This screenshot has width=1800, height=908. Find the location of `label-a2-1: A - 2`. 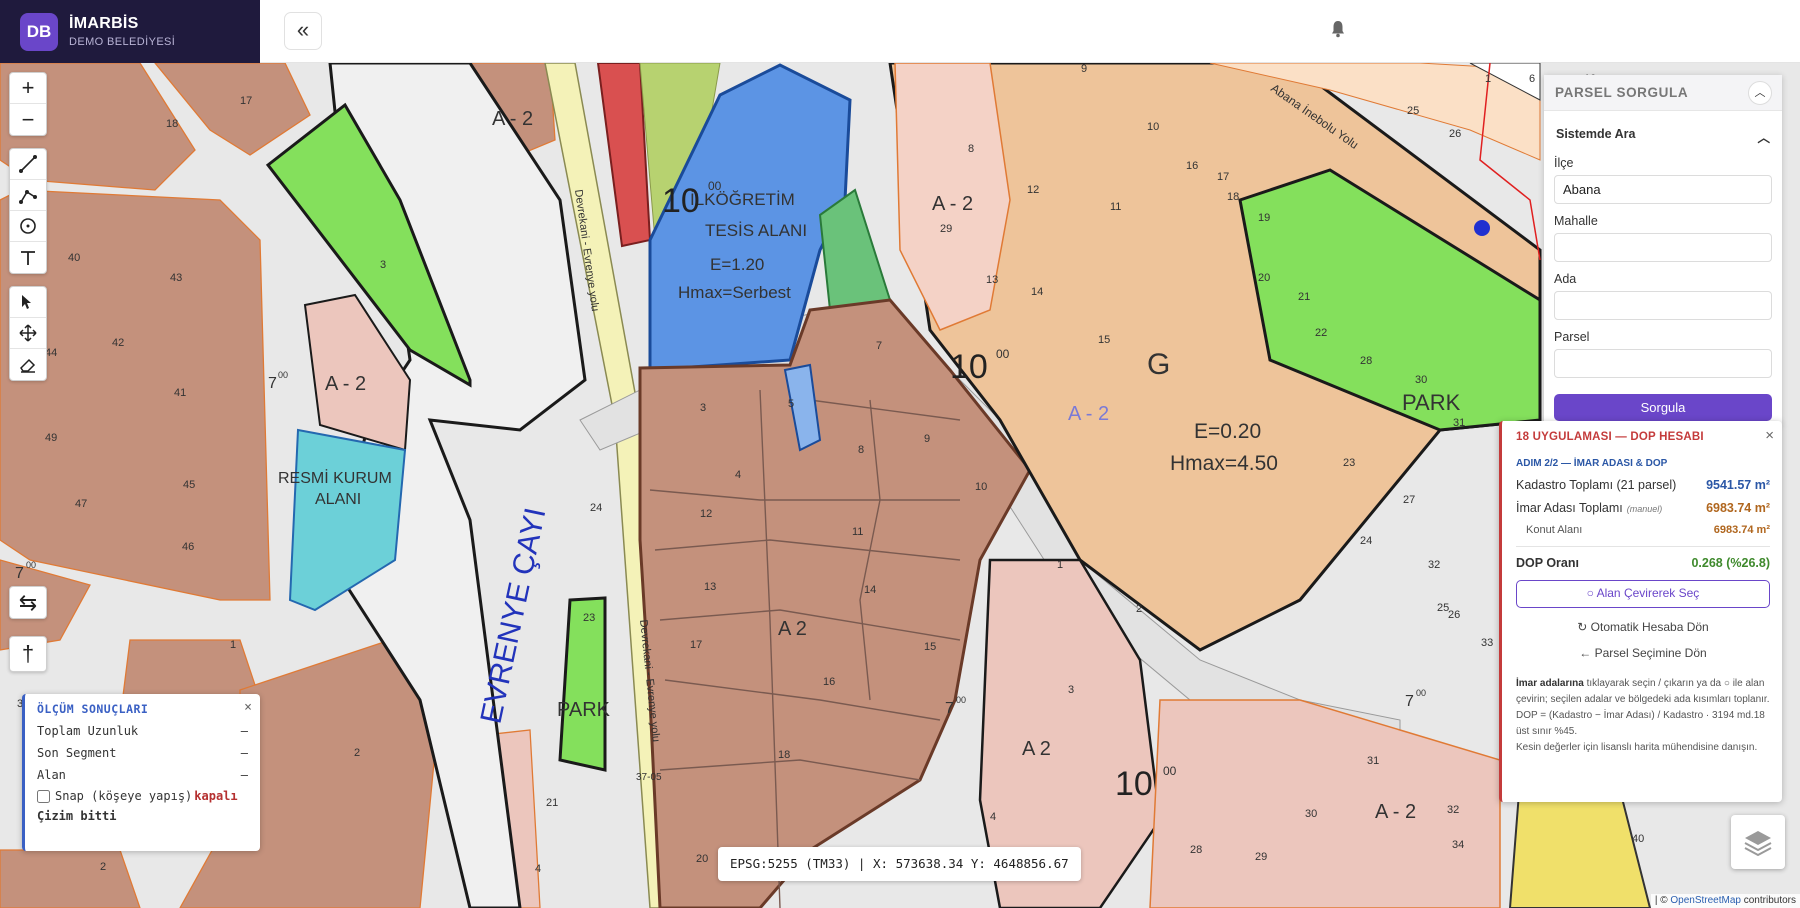

label-a2-1: A - 2 is located at coordinates (512, 119).